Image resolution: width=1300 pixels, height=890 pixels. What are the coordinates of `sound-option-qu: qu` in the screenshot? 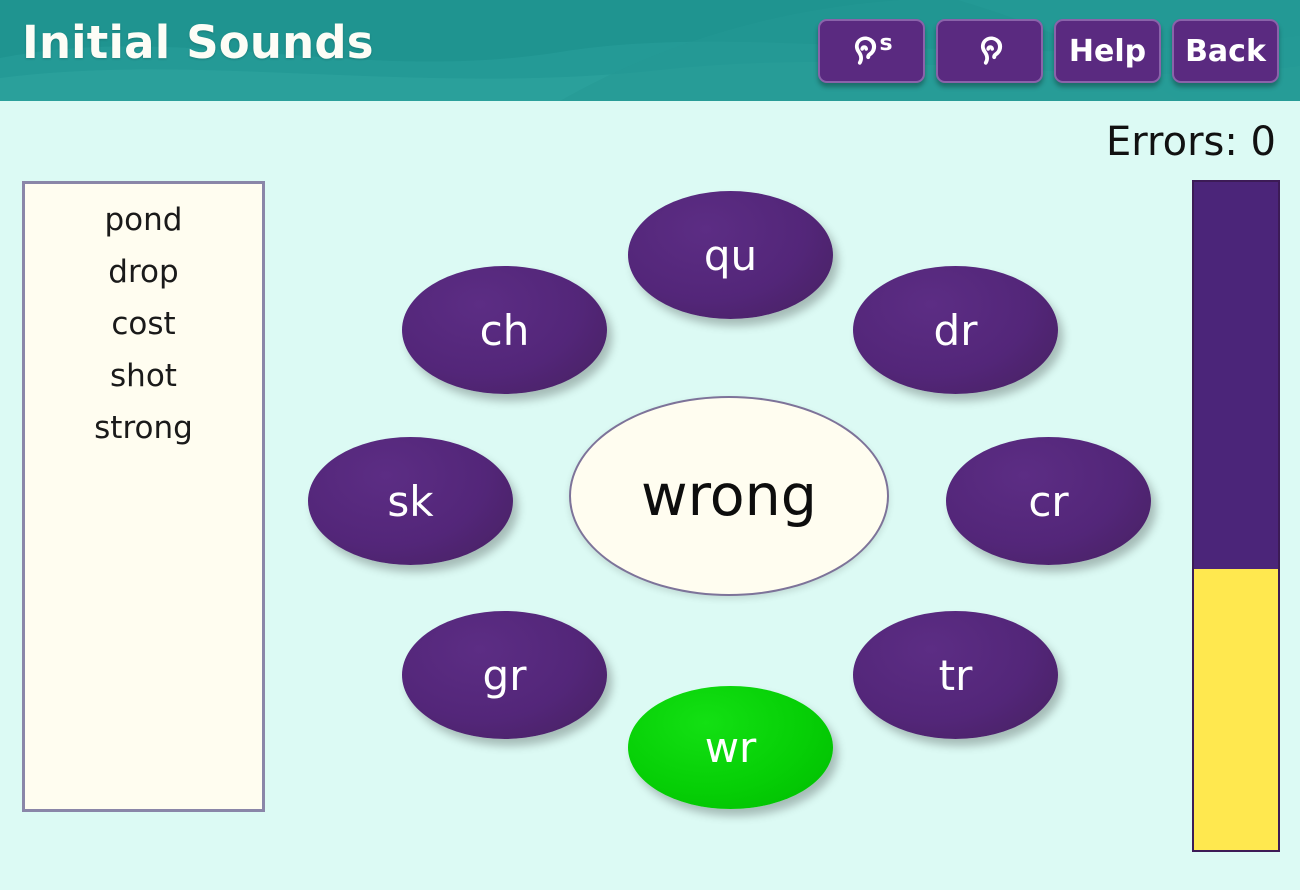 It's located at (730, 255).